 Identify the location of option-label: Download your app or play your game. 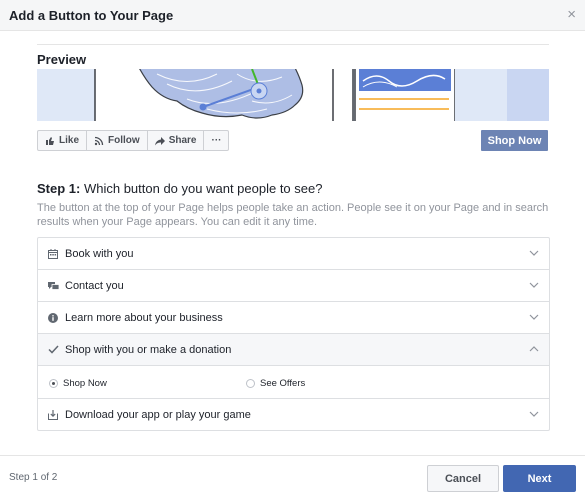
(158, 415).